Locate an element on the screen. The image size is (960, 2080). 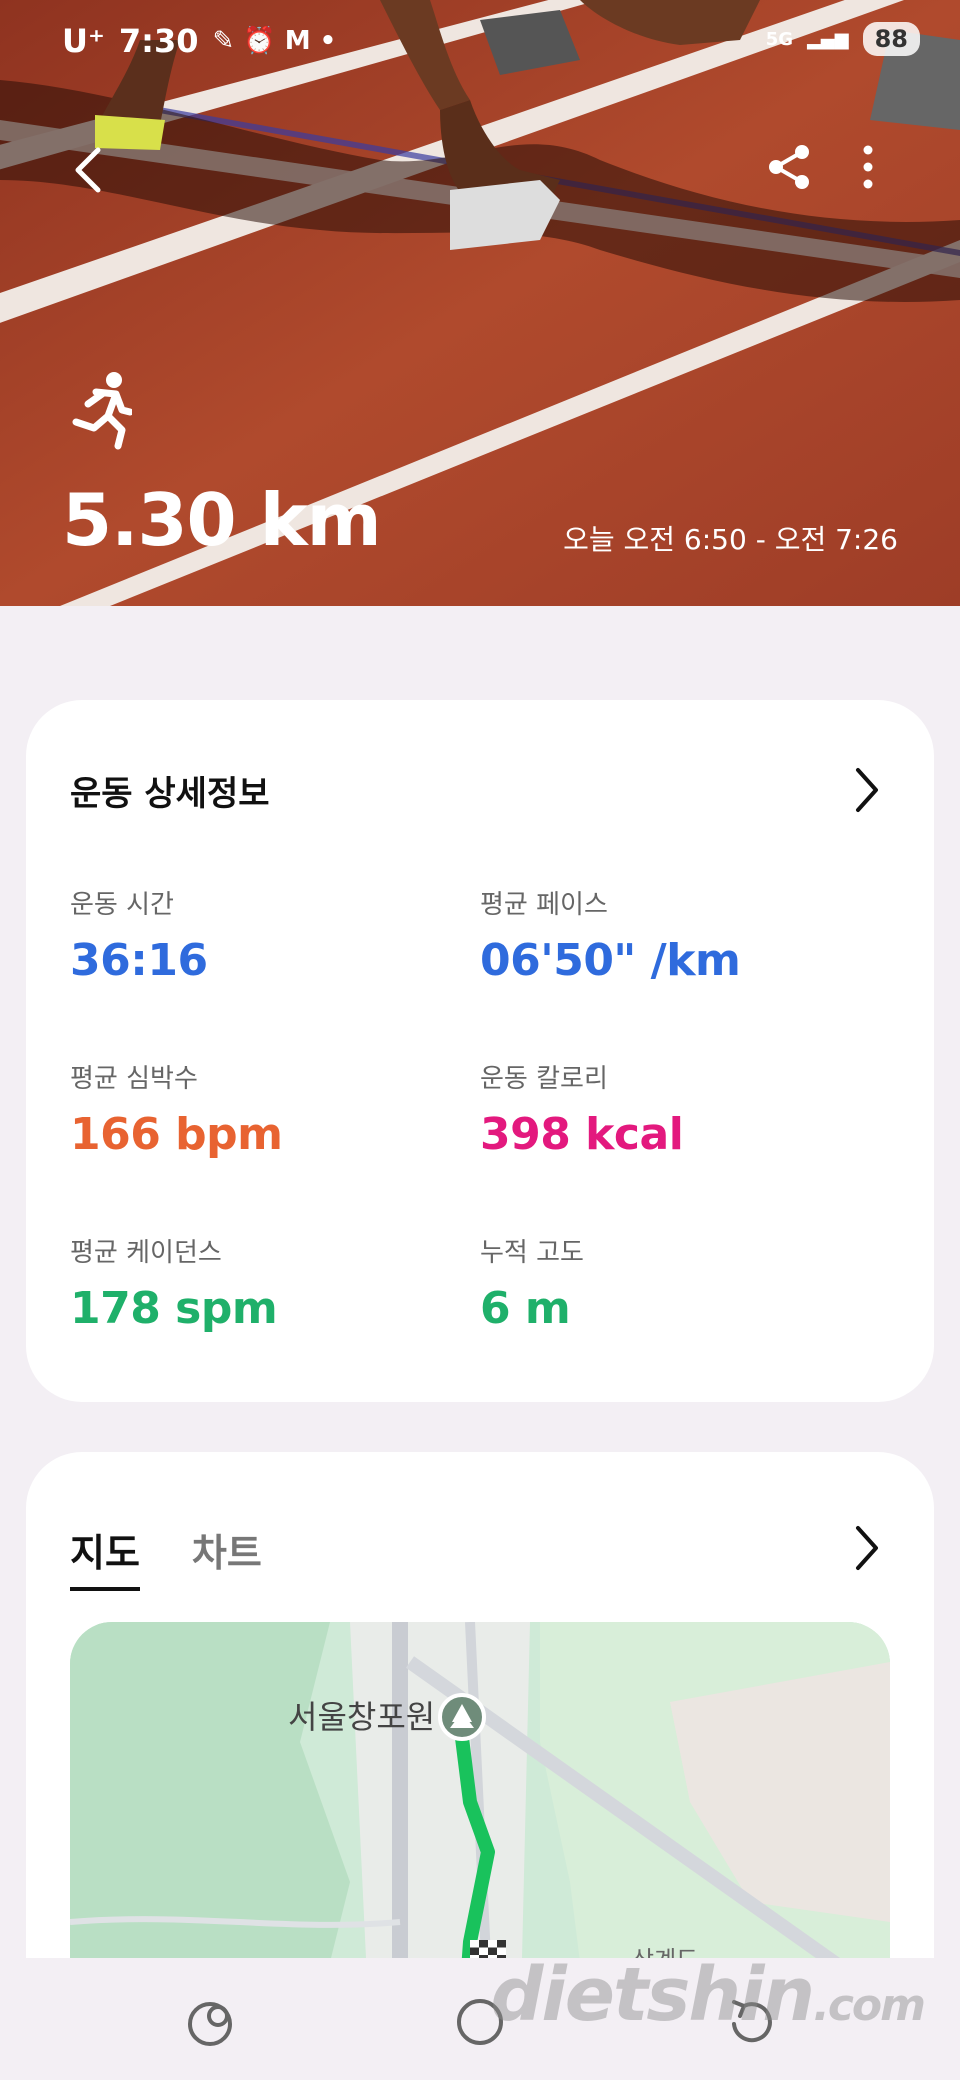
more-vertical-icon is located at coordinates (868, 167).